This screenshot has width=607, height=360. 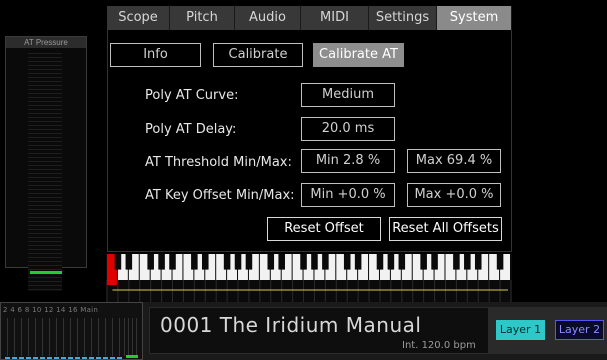 What do you see at coordinates (46, 273) in the screenshot?
I see `at-pressure-level` at bounding box center [46, 273].